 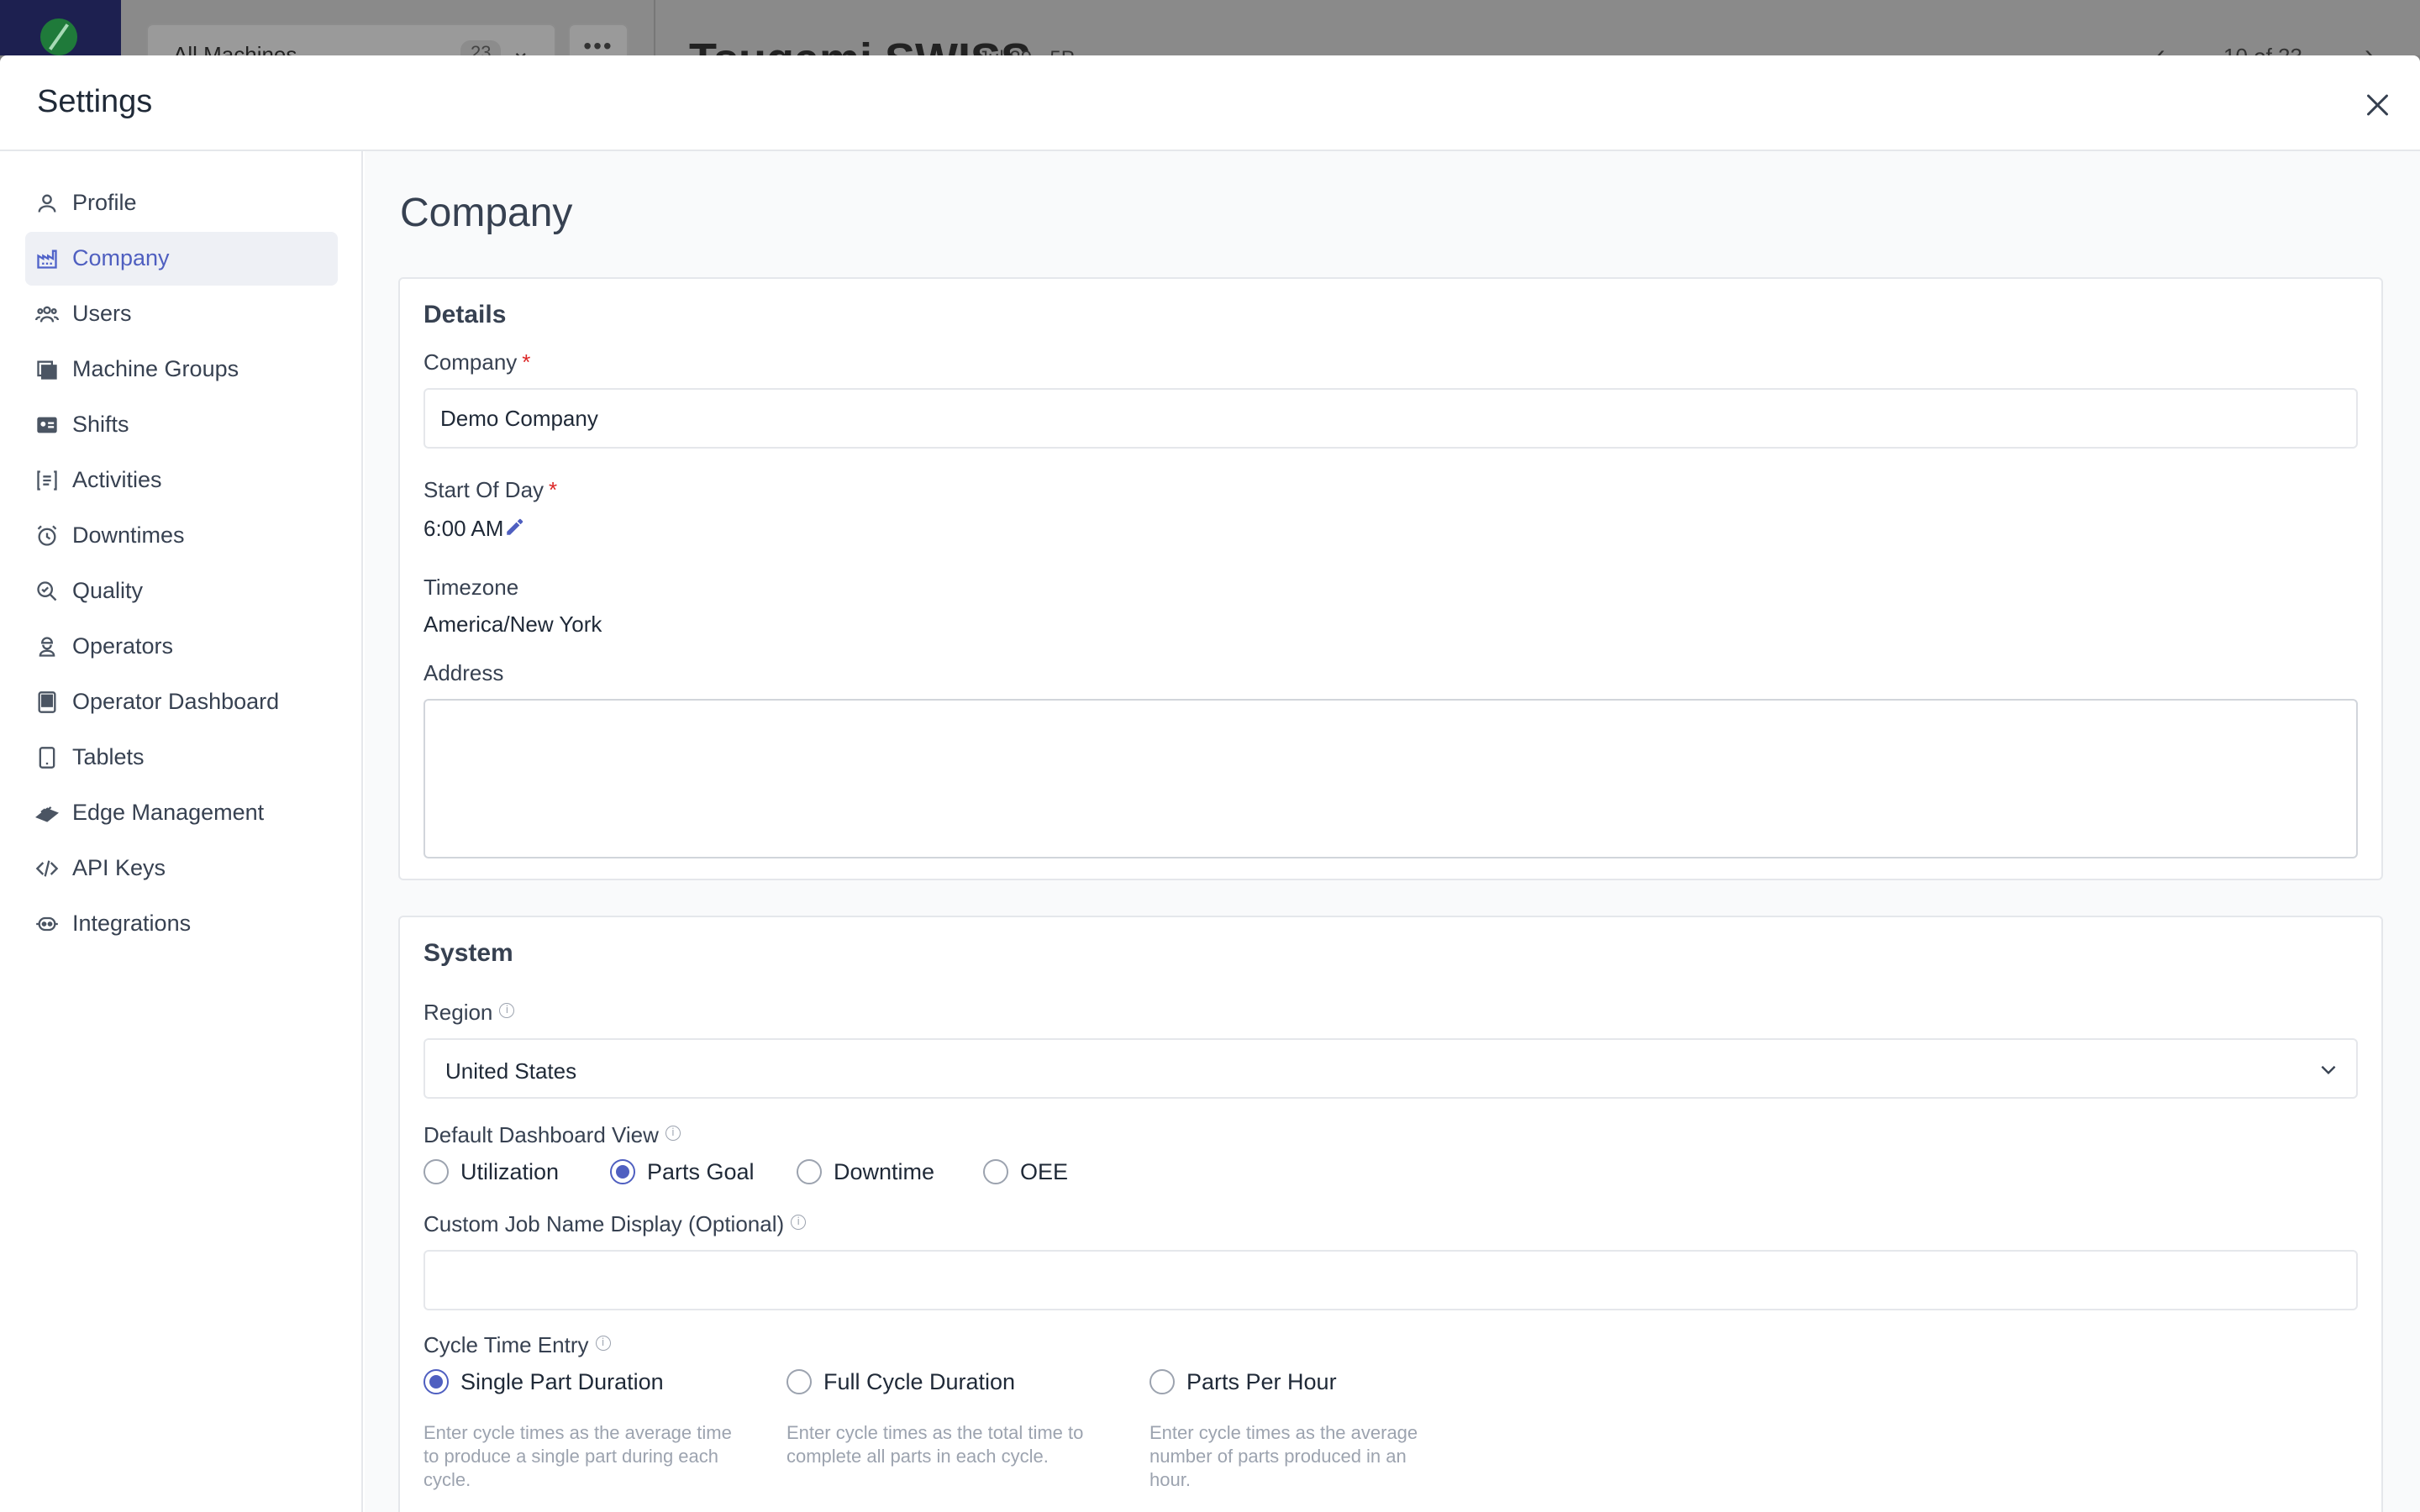 I want to click on sidebar-item-quality: Quality, so click(x=181, y=591).